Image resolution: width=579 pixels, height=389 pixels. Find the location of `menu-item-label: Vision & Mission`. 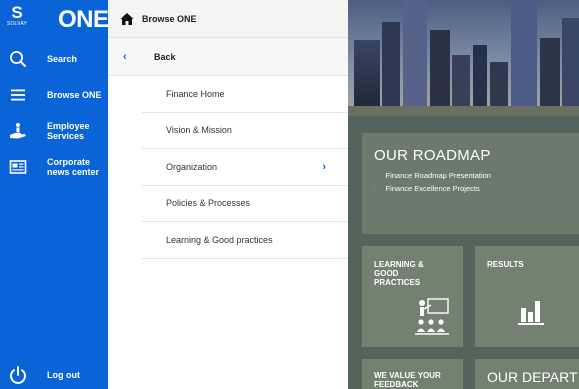

menu-item-label: Vision & Mission is located at coordinates (199, 130).